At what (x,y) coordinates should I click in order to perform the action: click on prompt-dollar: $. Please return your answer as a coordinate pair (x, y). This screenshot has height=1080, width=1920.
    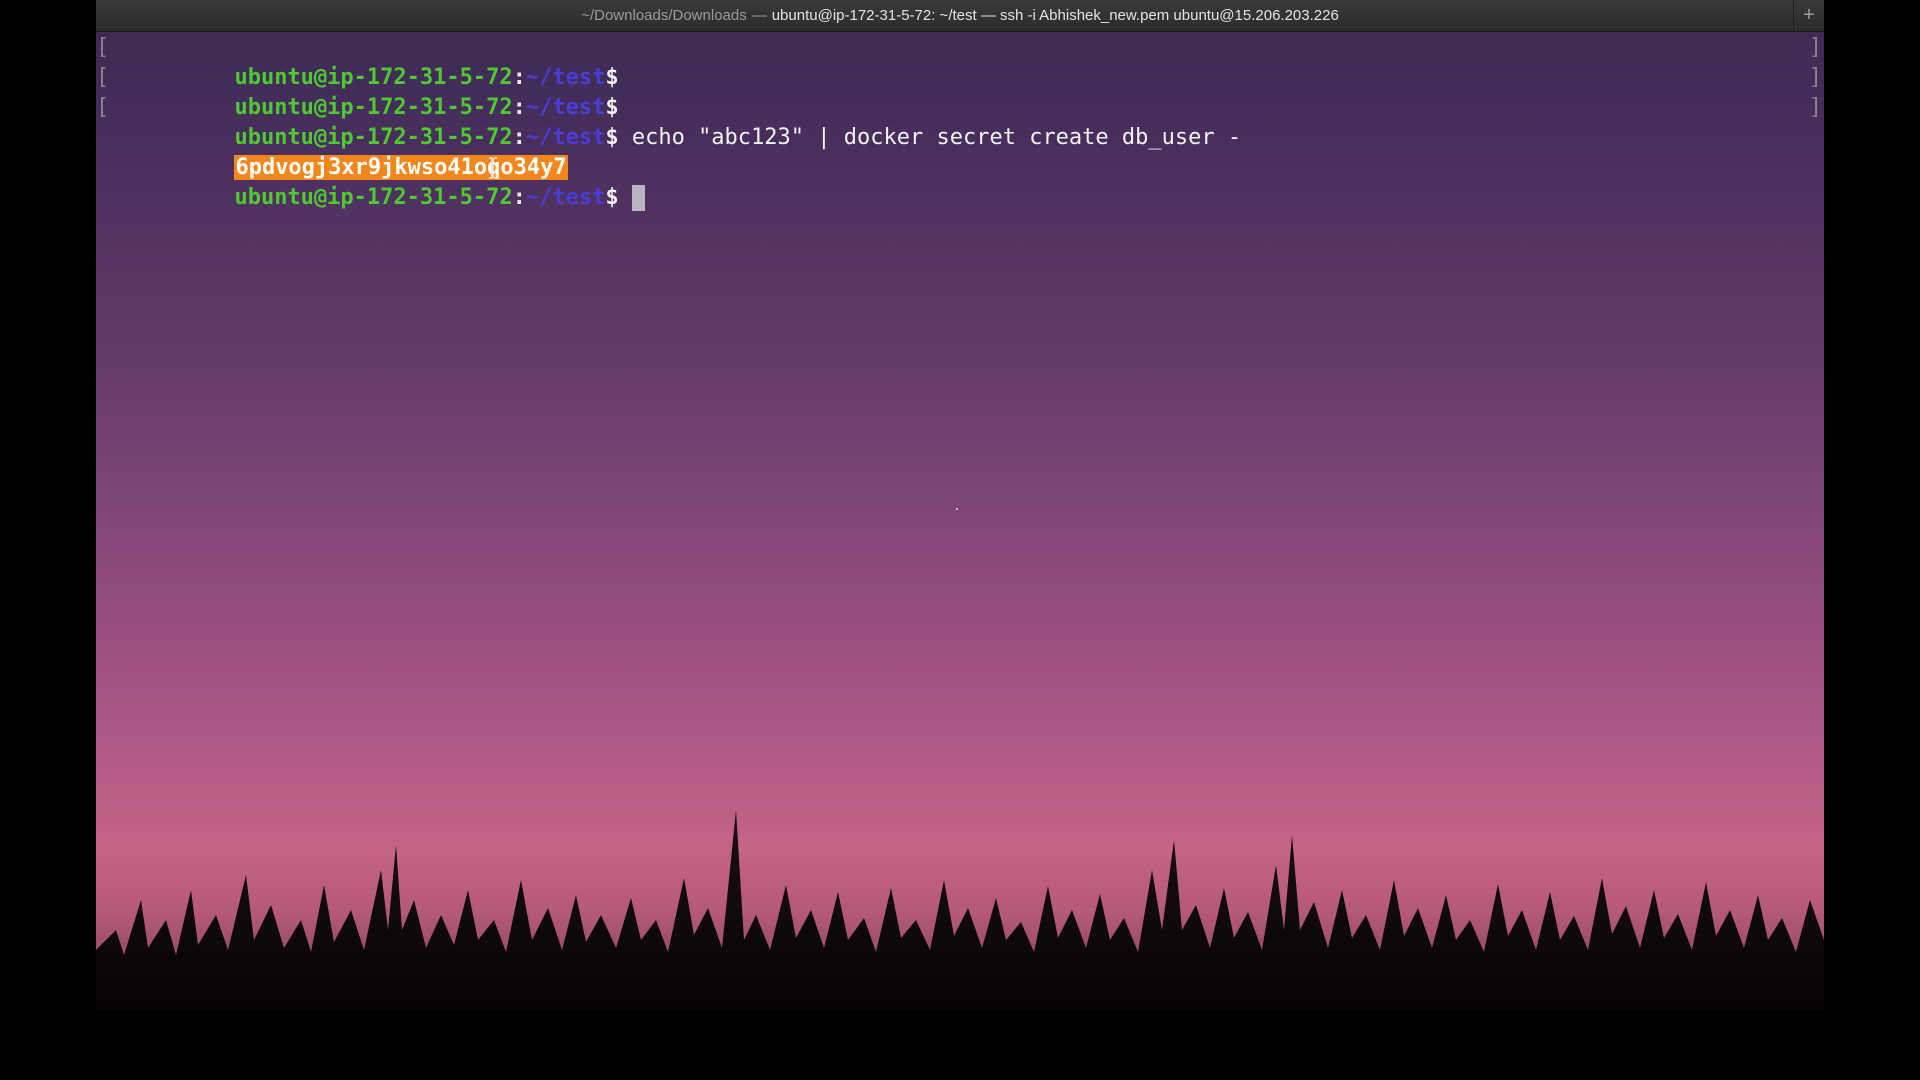
    Looking at the image, I should click on (612, 197).